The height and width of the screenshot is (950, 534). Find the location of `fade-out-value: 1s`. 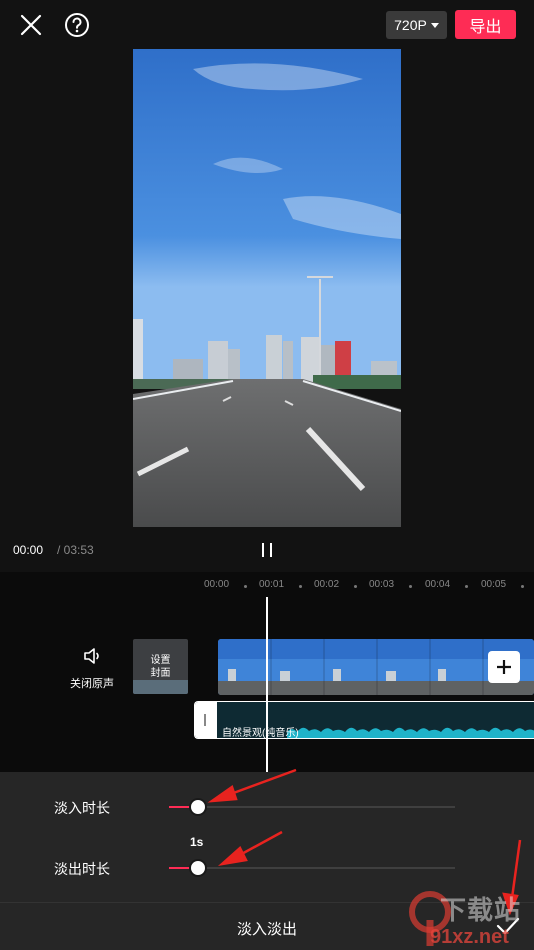

fade-out-value: 1s is located at coordinates (197, 842).